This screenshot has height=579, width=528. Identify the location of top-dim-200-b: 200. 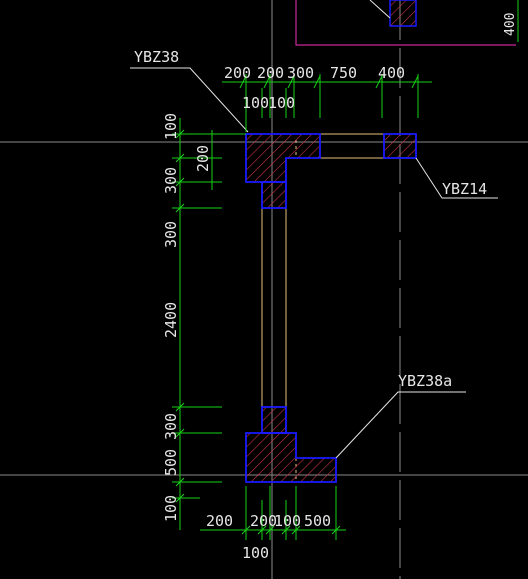
(270, 73).